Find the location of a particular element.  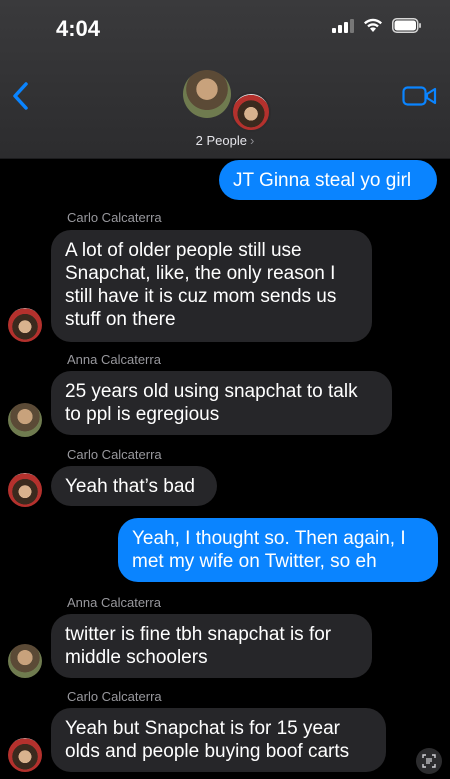

wifi-icon is located at coordinates (373, 25).